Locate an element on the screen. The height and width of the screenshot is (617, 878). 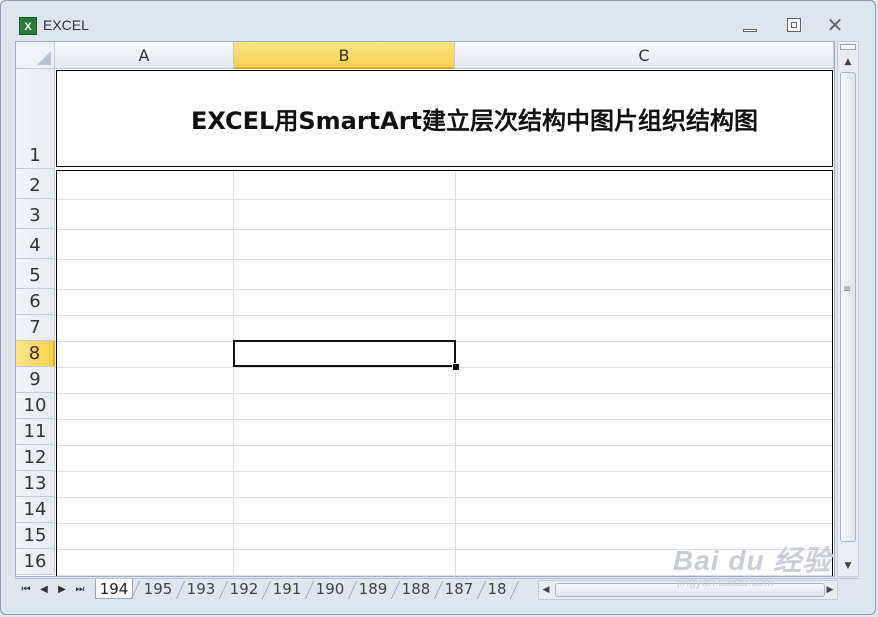
vertical-scroll-thumb is located at coordinates (848, 307).